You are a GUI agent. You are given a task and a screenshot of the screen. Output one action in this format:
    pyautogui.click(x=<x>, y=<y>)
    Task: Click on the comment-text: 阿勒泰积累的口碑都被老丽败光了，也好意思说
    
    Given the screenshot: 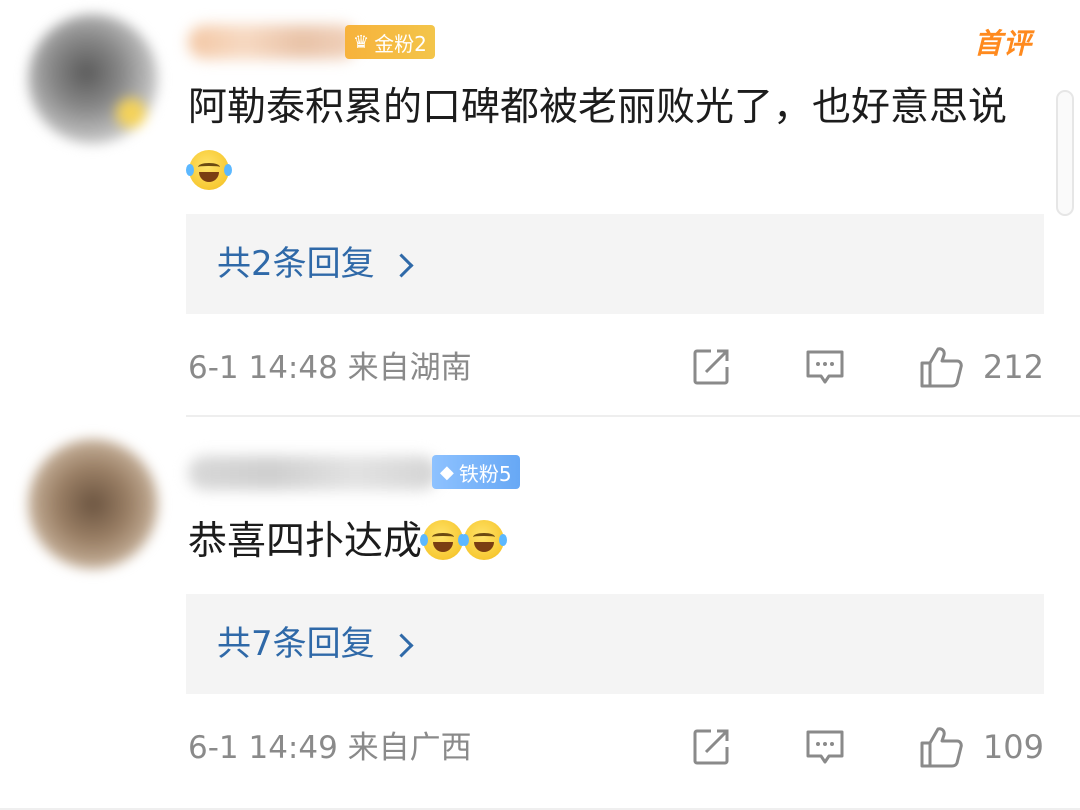 What is the action you would take?
    pyautogui.click(x=613, y=140)
    